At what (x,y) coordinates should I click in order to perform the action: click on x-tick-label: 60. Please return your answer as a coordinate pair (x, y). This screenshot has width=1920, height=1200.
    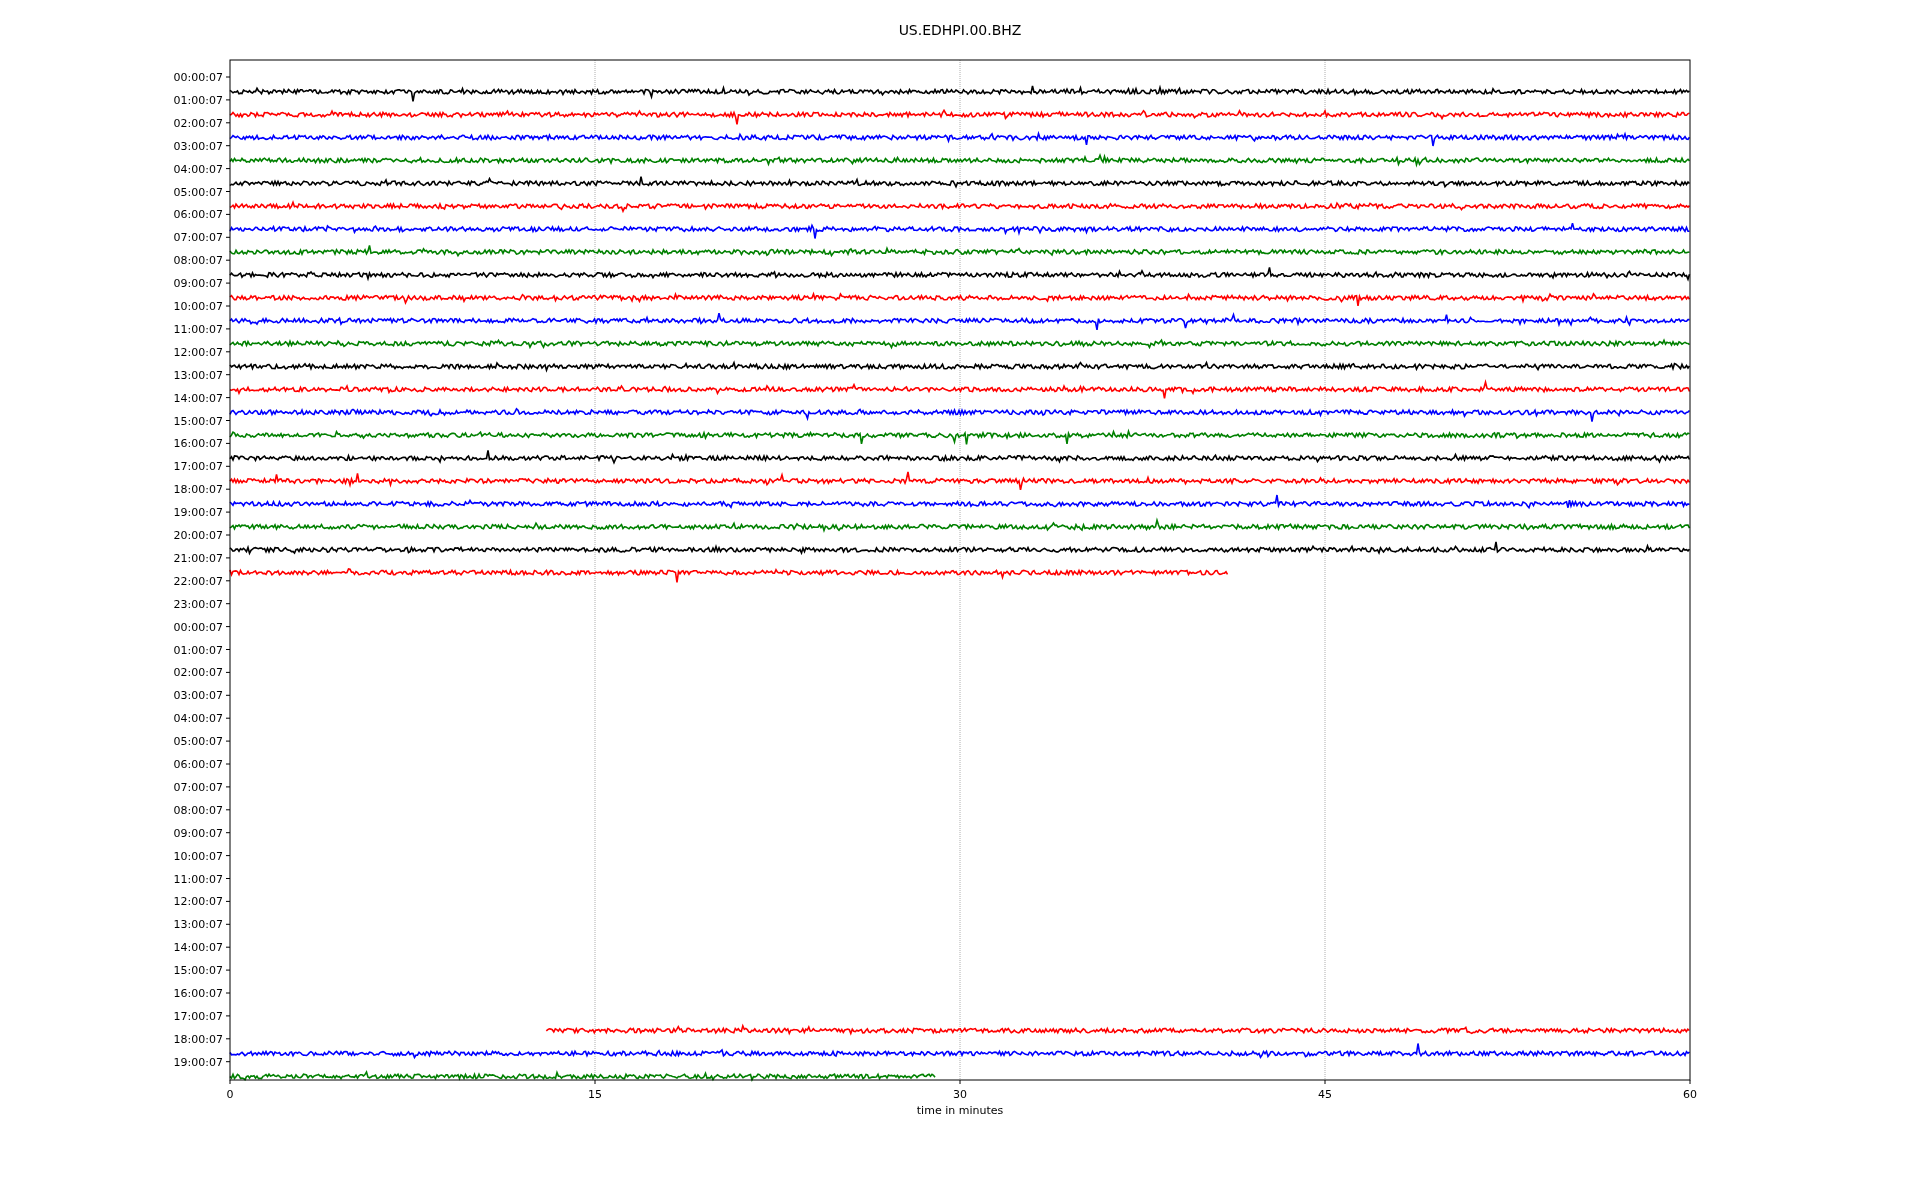
    Looking at the image, I should click on (1690, 1094).